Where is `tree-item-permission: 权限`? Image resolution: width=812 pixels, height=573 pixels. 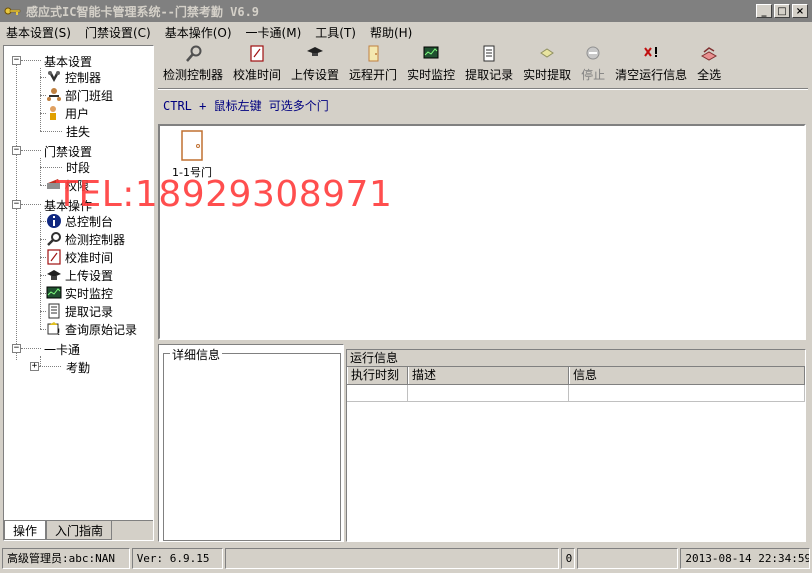 tree-item-permission: 权限 is located at coordinates (67, 185).